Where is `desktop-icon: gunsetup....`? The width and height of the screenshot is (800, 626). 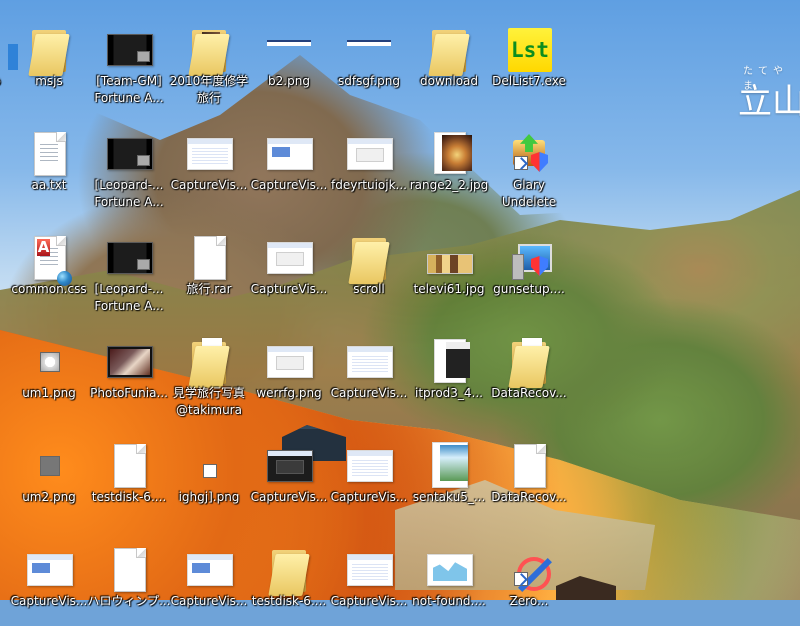
desktop-icon: gunsetup.... is located at coordinates (529, 268).